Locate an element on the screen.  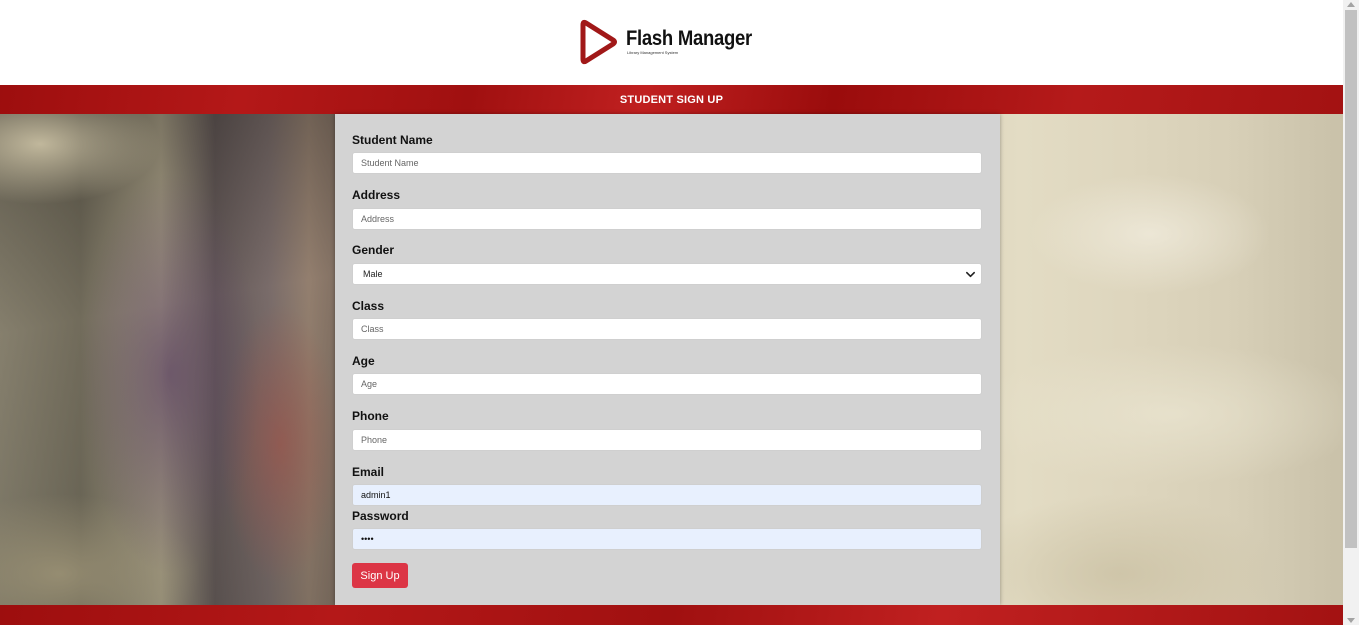
scrollbar-thumb is located at coordinates (1351, 279).